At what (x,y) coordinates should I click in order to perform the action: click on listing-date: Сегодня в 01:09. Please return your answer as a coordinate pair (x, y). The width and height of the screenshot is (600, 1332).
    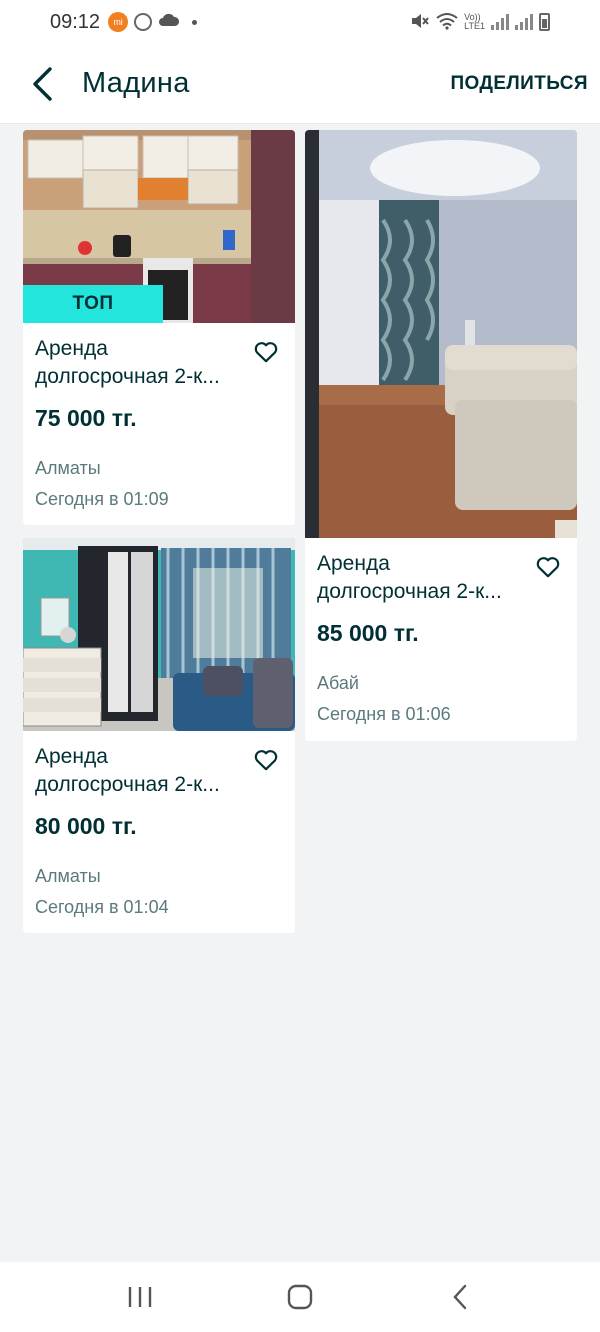
    Looking at the image, I should click on (102, 499).